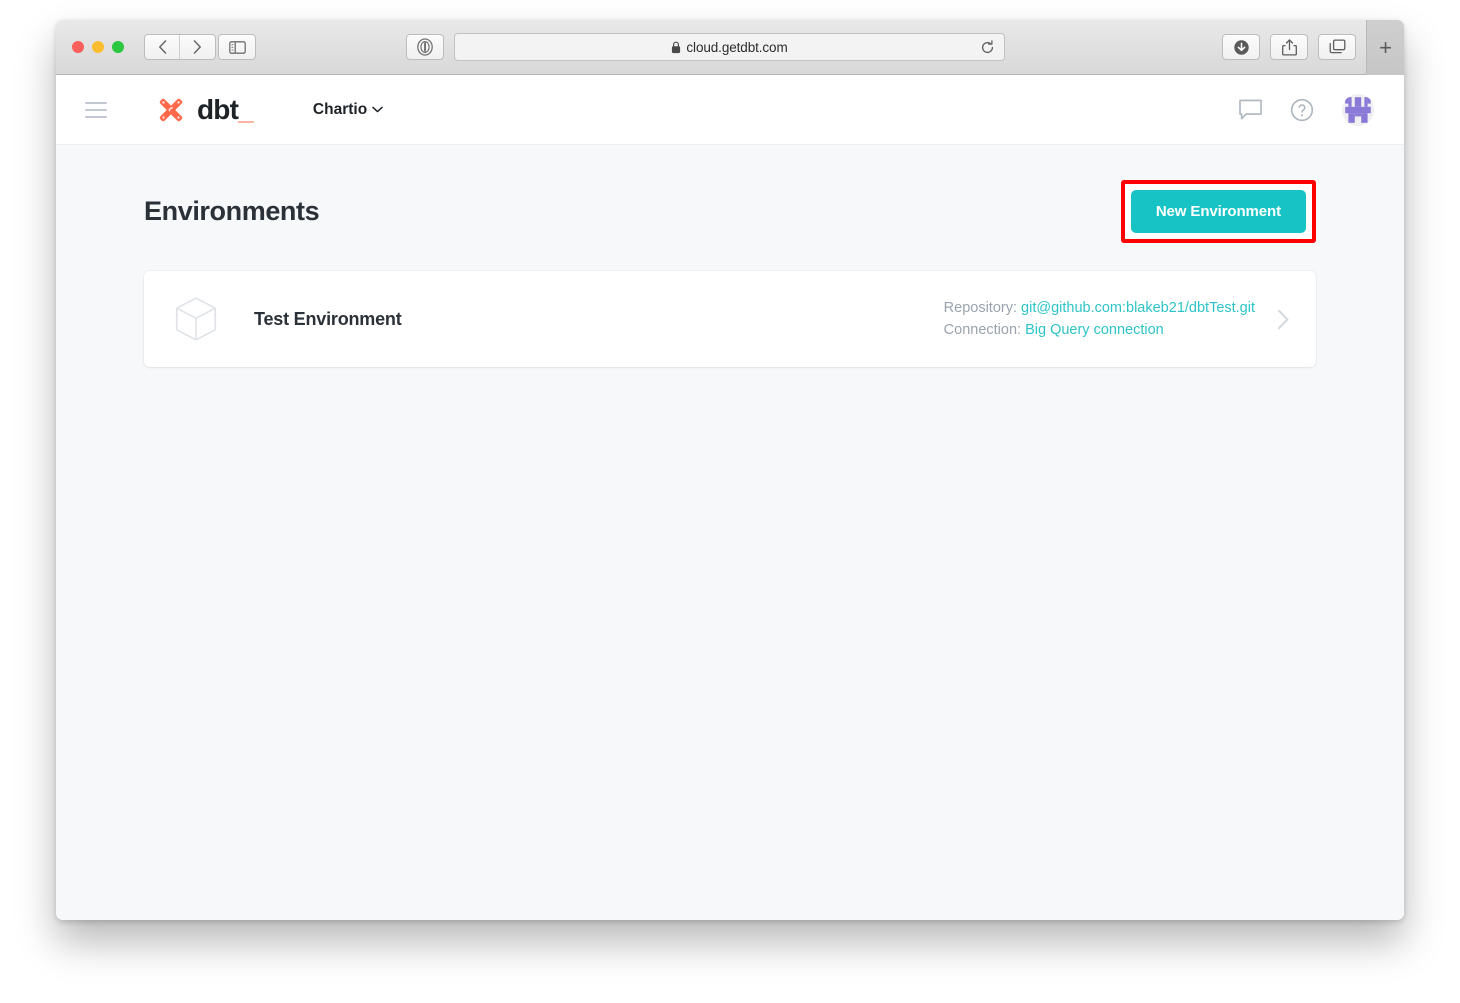 This screenshot has width=1460, height=1003. I want to click on window-traffic-lights, so click(98, 47).